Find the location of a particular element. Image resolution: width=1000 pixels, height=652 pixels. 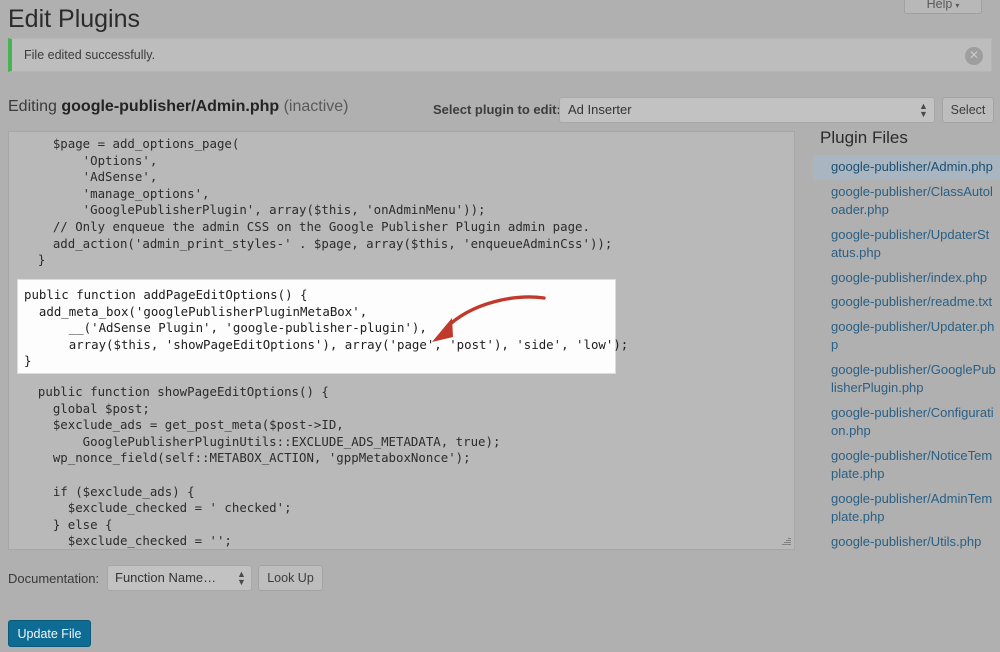

help-tab: Help ▾ is located at coordinates (943, 7).